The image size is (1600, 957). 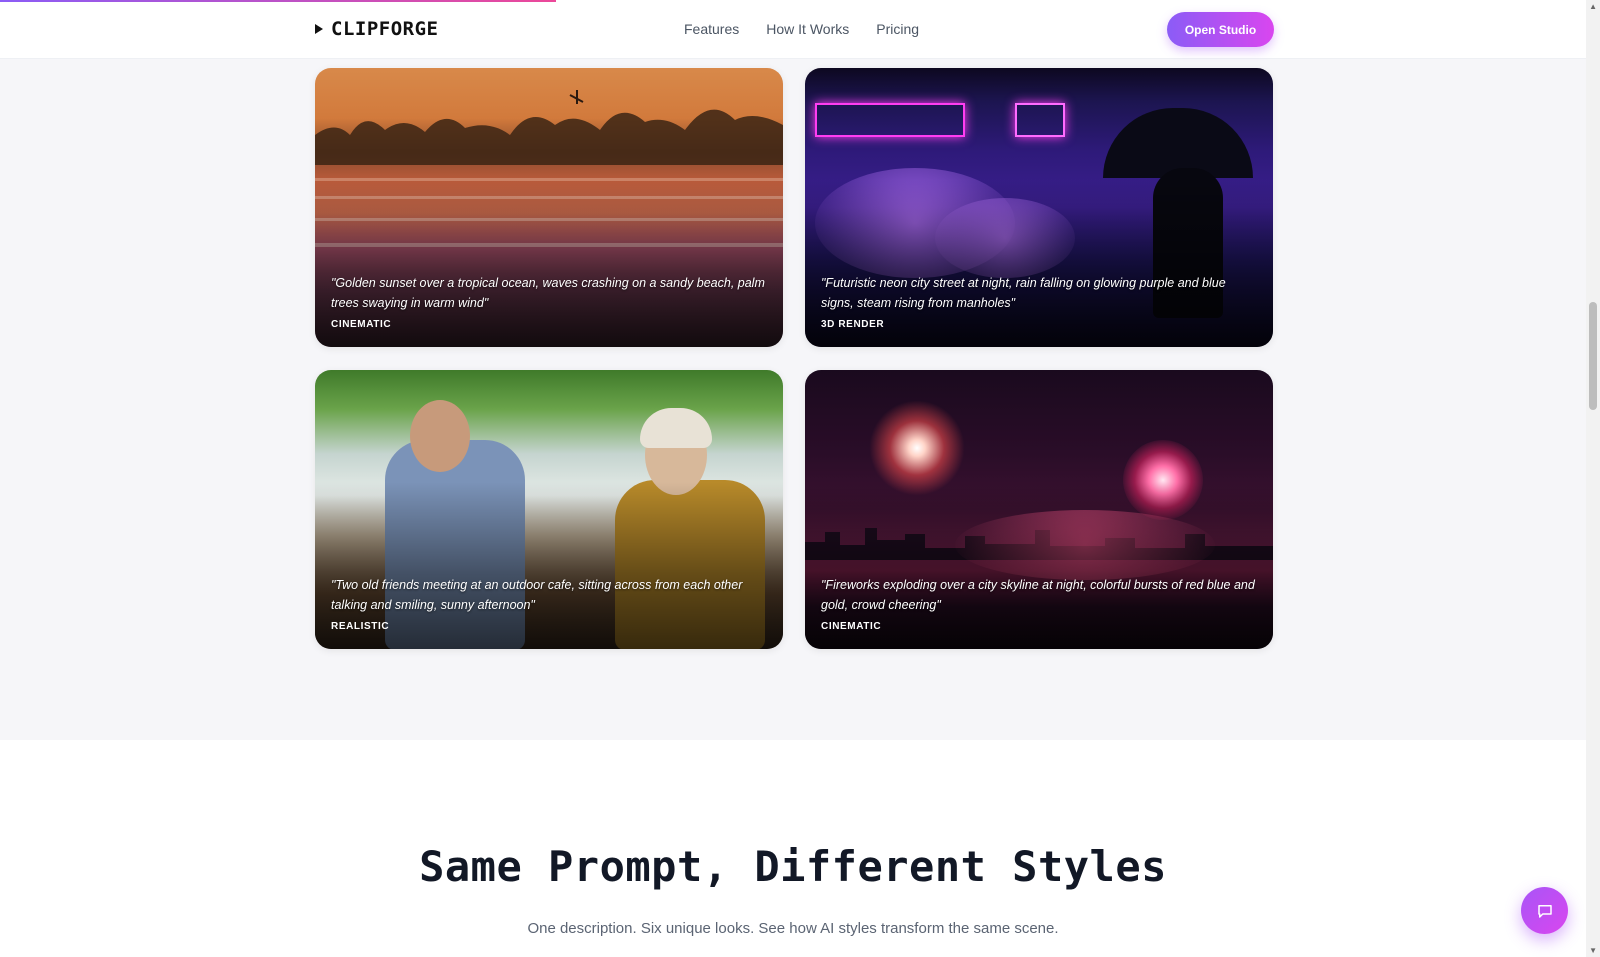 I want to click on scroll-thumb, so click(x=1593, y=356).